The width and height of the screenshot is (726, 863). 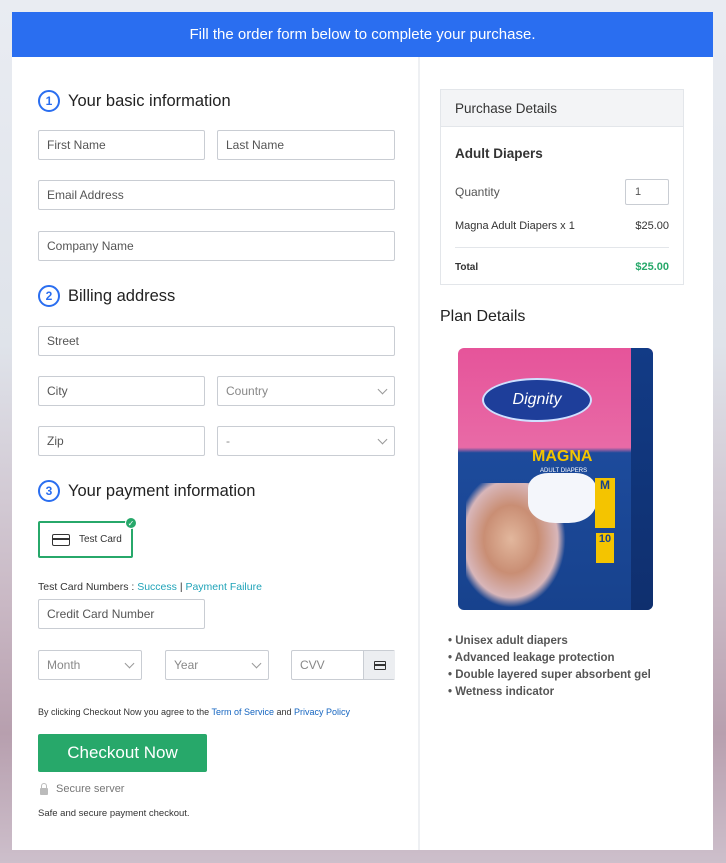 What do you see at coordinates (122, 295) in the screenshot?
I see `section-title: Billing address` at bounding box center [122, 295].